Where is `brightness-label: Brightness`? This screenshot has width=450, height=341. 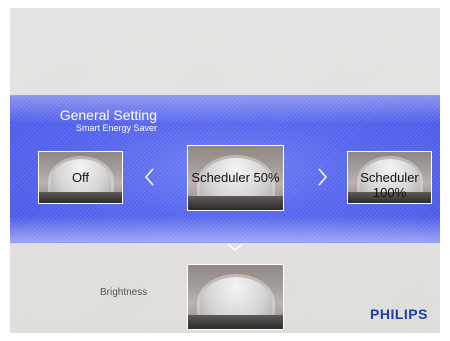
brightness-label: Brightness is located at coordinates (124, 292).